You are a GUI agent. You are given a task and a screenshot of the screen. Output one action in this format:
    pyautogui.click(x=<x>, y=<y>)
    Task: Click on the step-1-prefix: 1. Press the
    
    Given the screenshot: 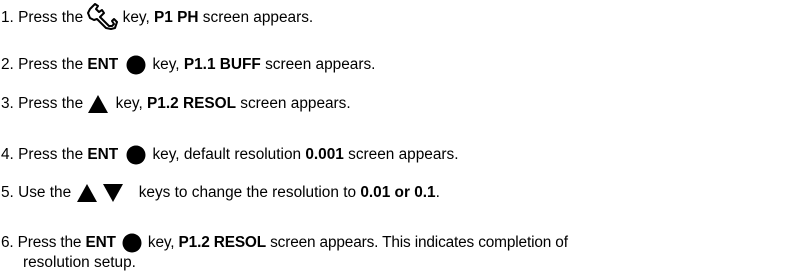 What is the action you would take?
    pyautogui.click(x=44, y=18)
    